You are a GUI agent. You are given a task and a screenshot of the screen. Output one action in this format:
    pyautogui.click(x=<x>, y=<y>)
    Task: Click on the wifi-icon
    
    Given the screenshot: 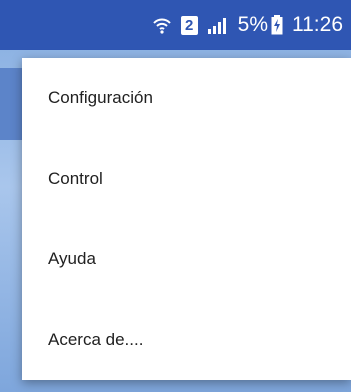 What is the action you would take?
    pyautogui.click(x=162, y=25)
    